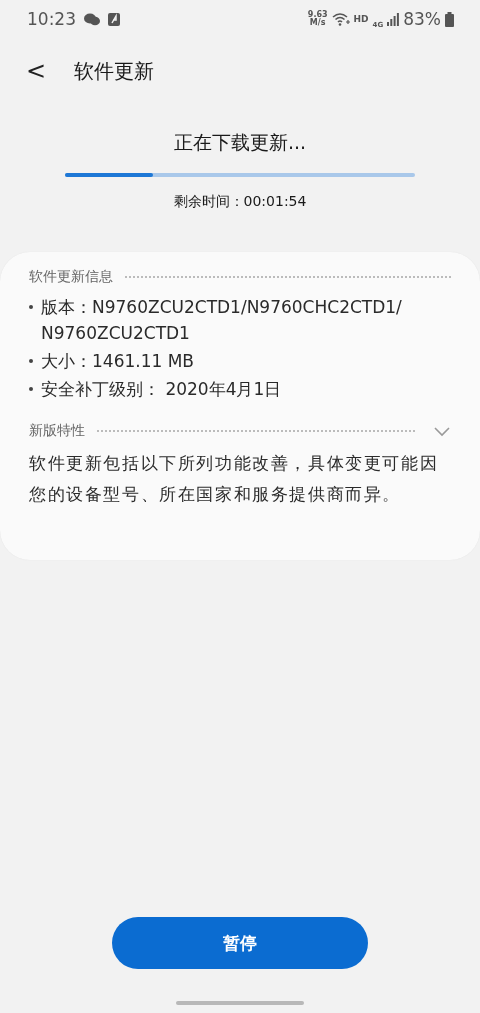 The image size is (480, 1013). I want to click on battery-percent: 83%, so click(422, 19).